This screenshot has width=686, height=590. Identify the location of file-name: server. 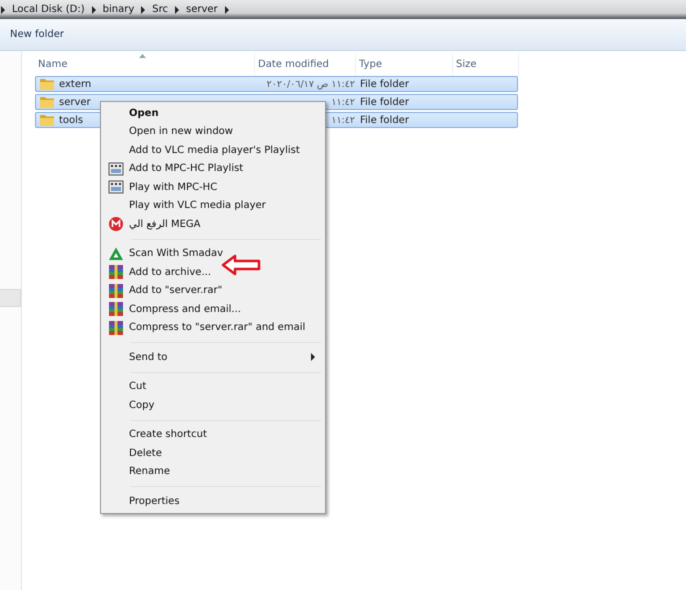
(75, 102).